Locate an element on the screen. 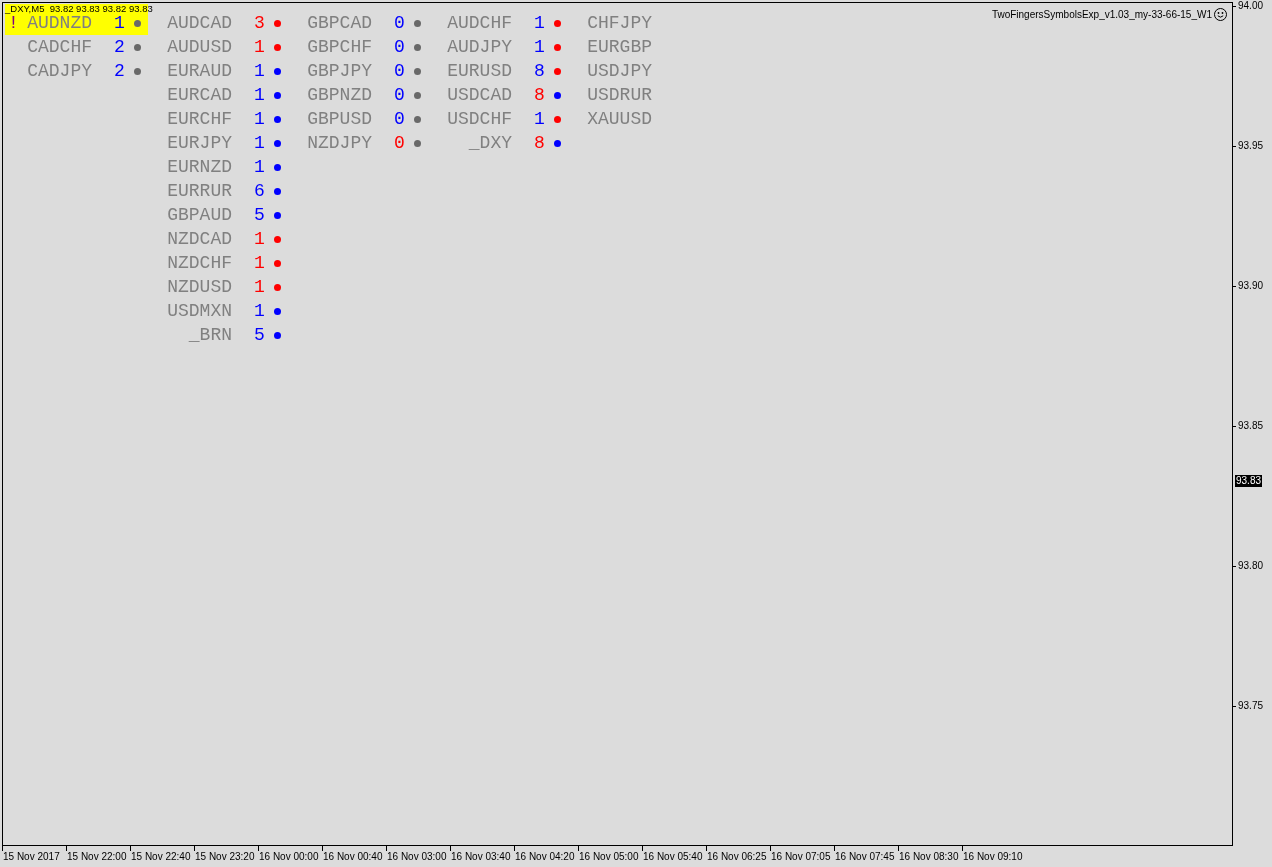 The height and width of the screenshot is (867, 1272). symbol-label: CADJPY is located at coordinates (59, 71).